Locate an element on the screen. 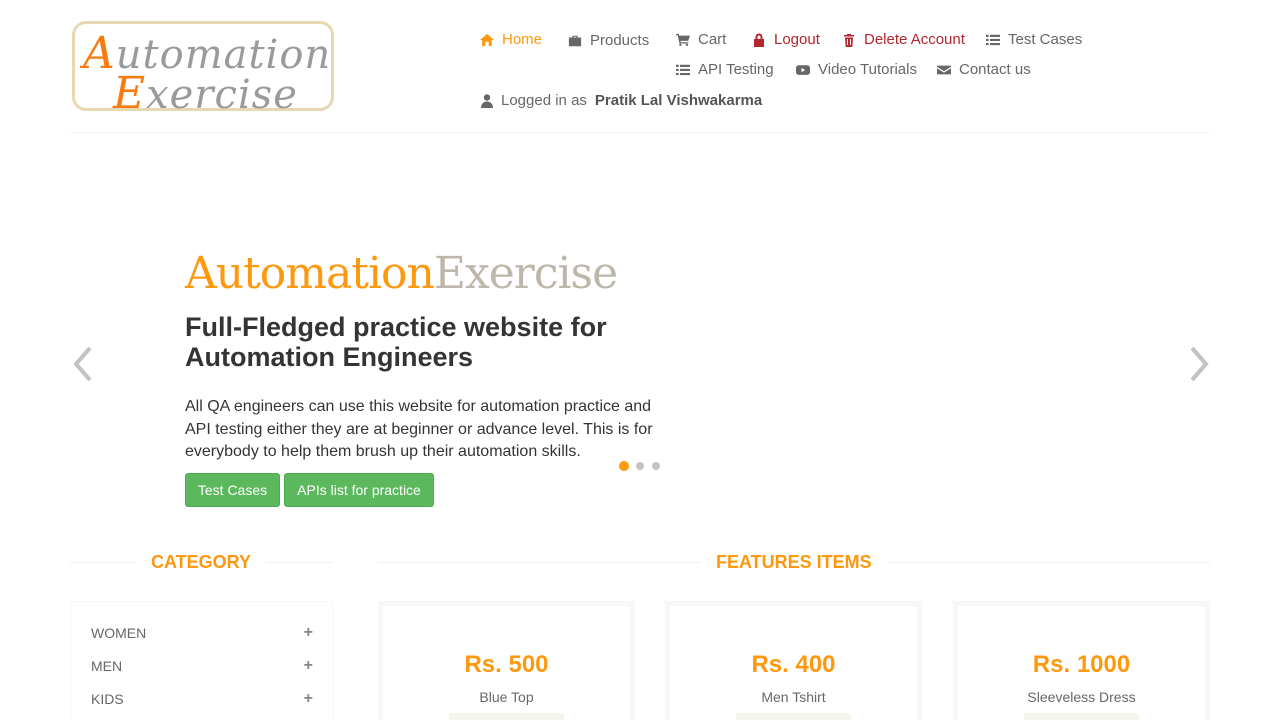 Image resolution: width=1280 pixels, height=720 pixels. category-panel: WOMEN + MEN + KIDS + is located at coordinates (201, 660).